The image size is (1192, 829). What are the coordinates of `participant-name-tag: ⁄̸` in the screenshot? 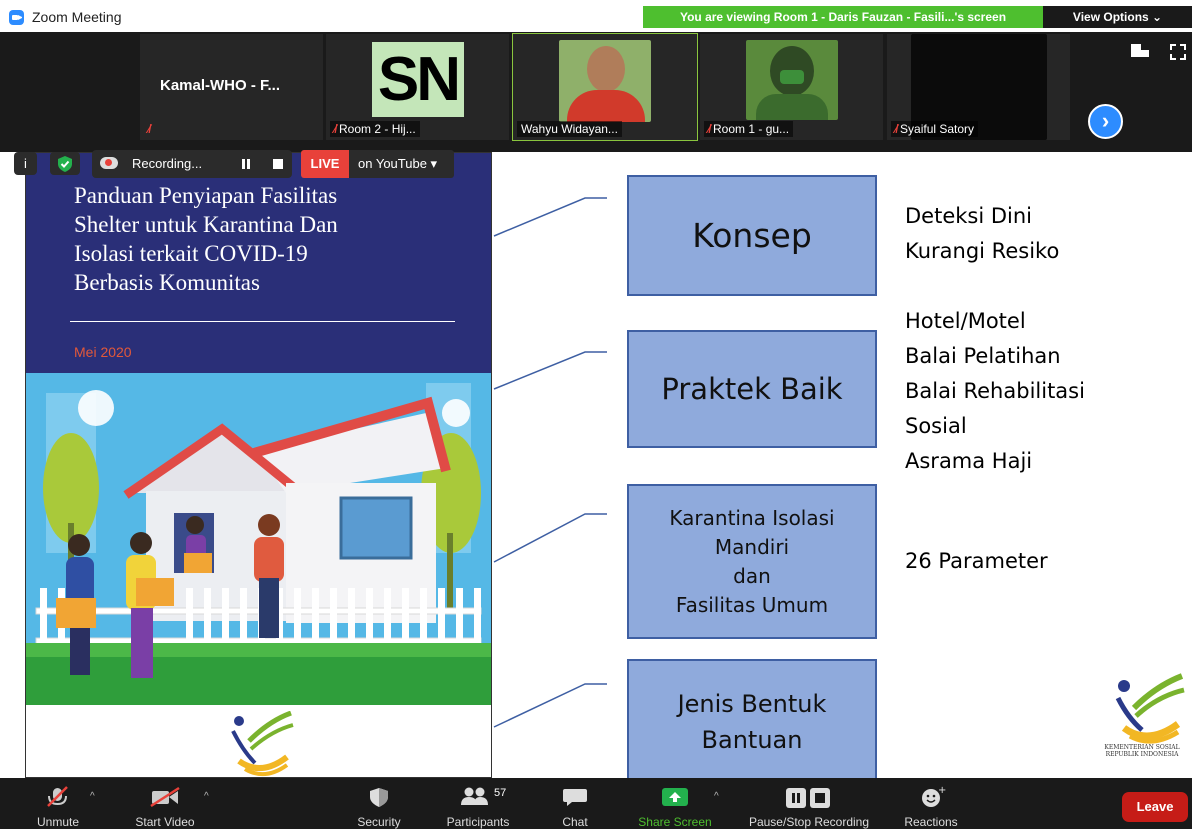 It's located at (150, 129).